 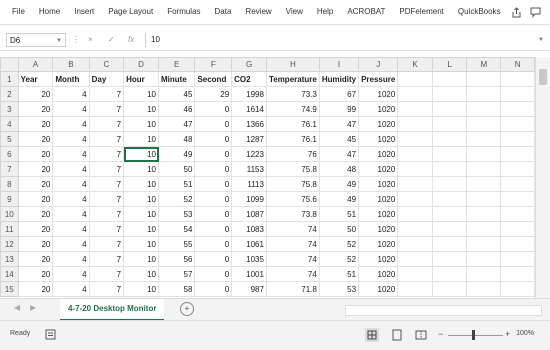 I want to click on expand-formula-bar-icon: ▼, so click(x=541, y=40).